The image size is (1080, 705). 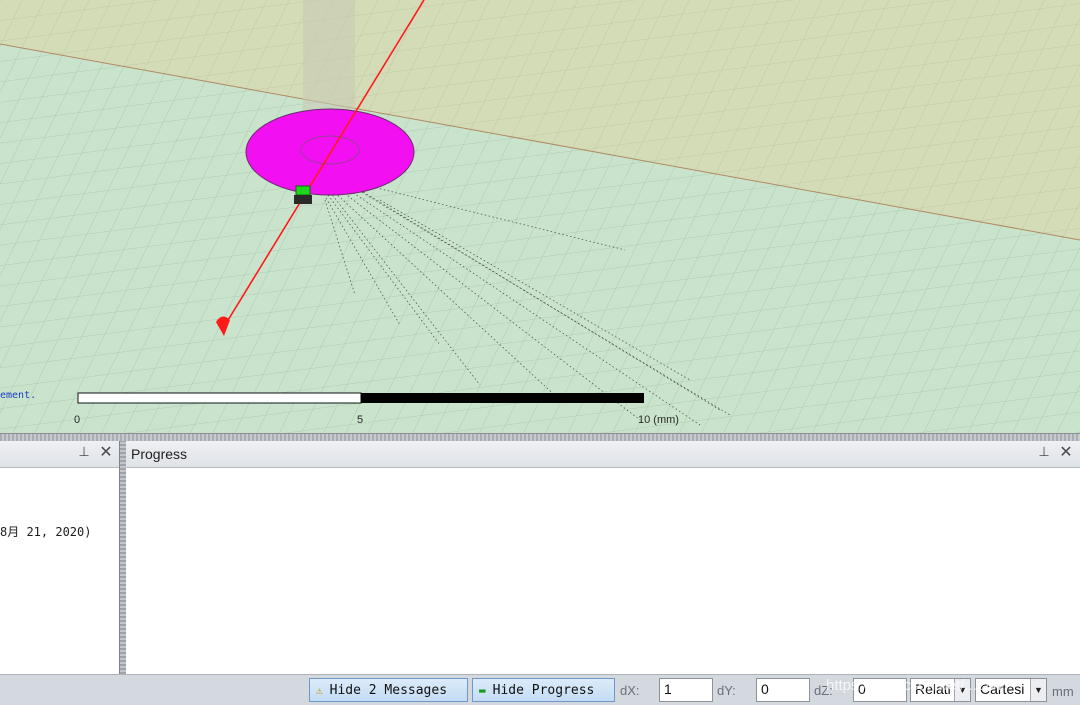 What do you see at coordinates (686, 690) in the screenshot?
I see `dx-input: 1` at bounding box center [686, 690].